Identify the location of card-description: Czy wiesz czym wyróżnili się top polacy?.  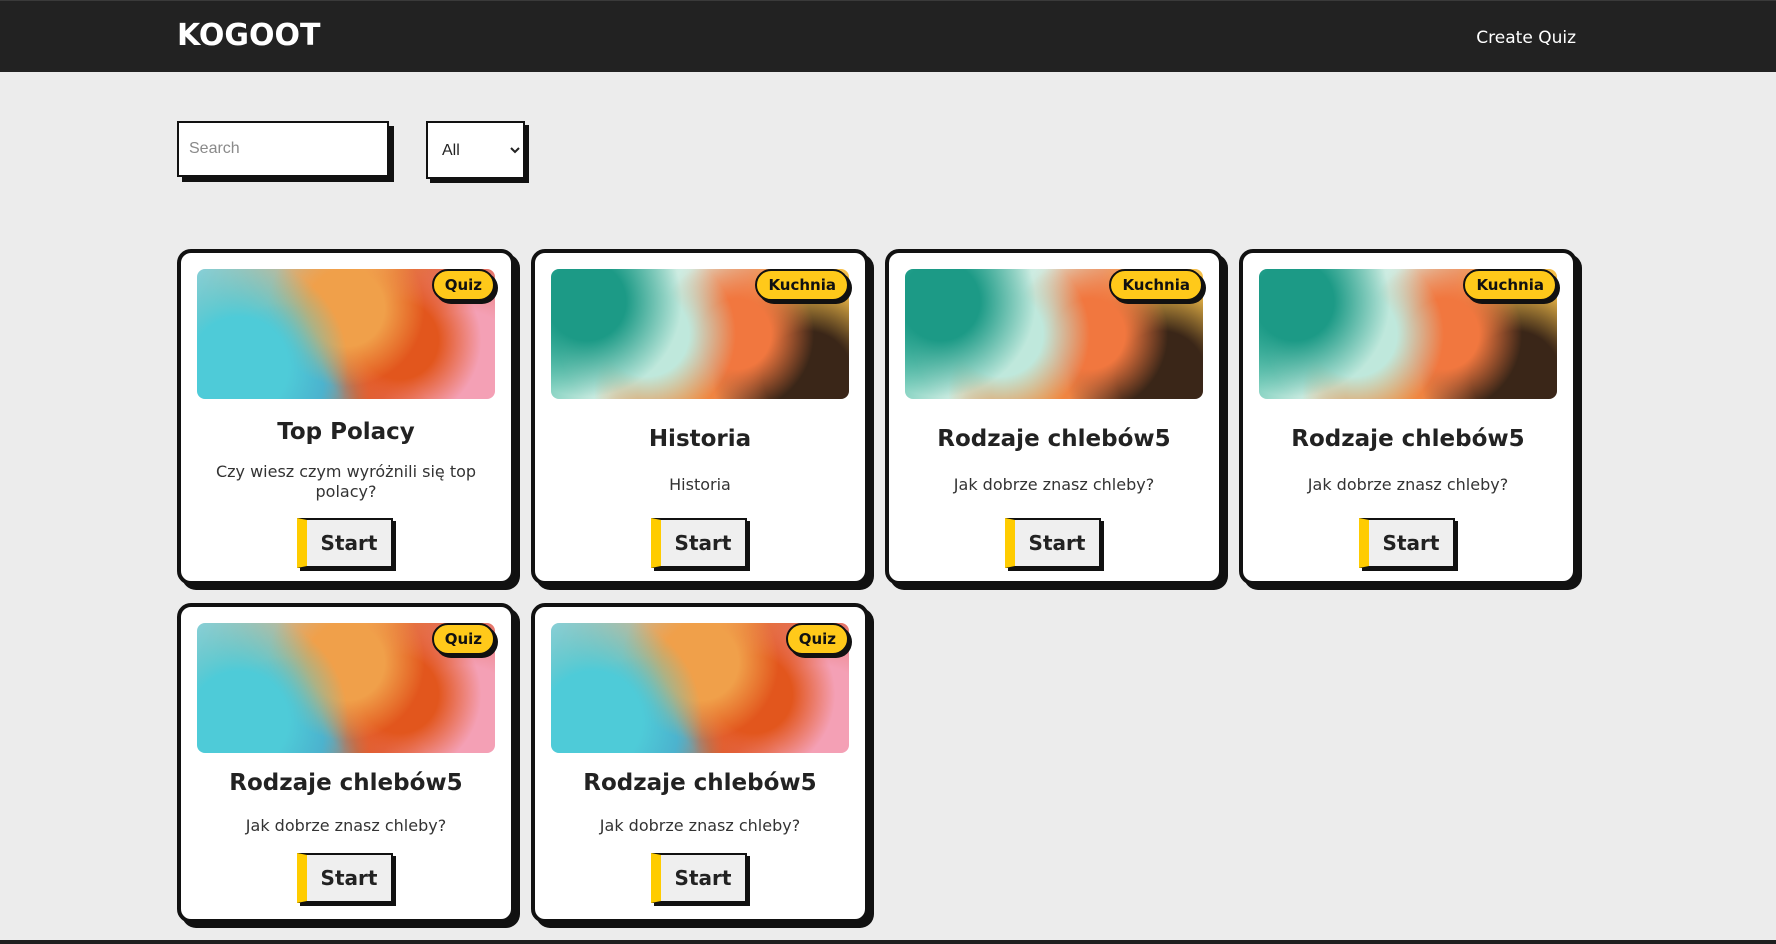
(346, 481).